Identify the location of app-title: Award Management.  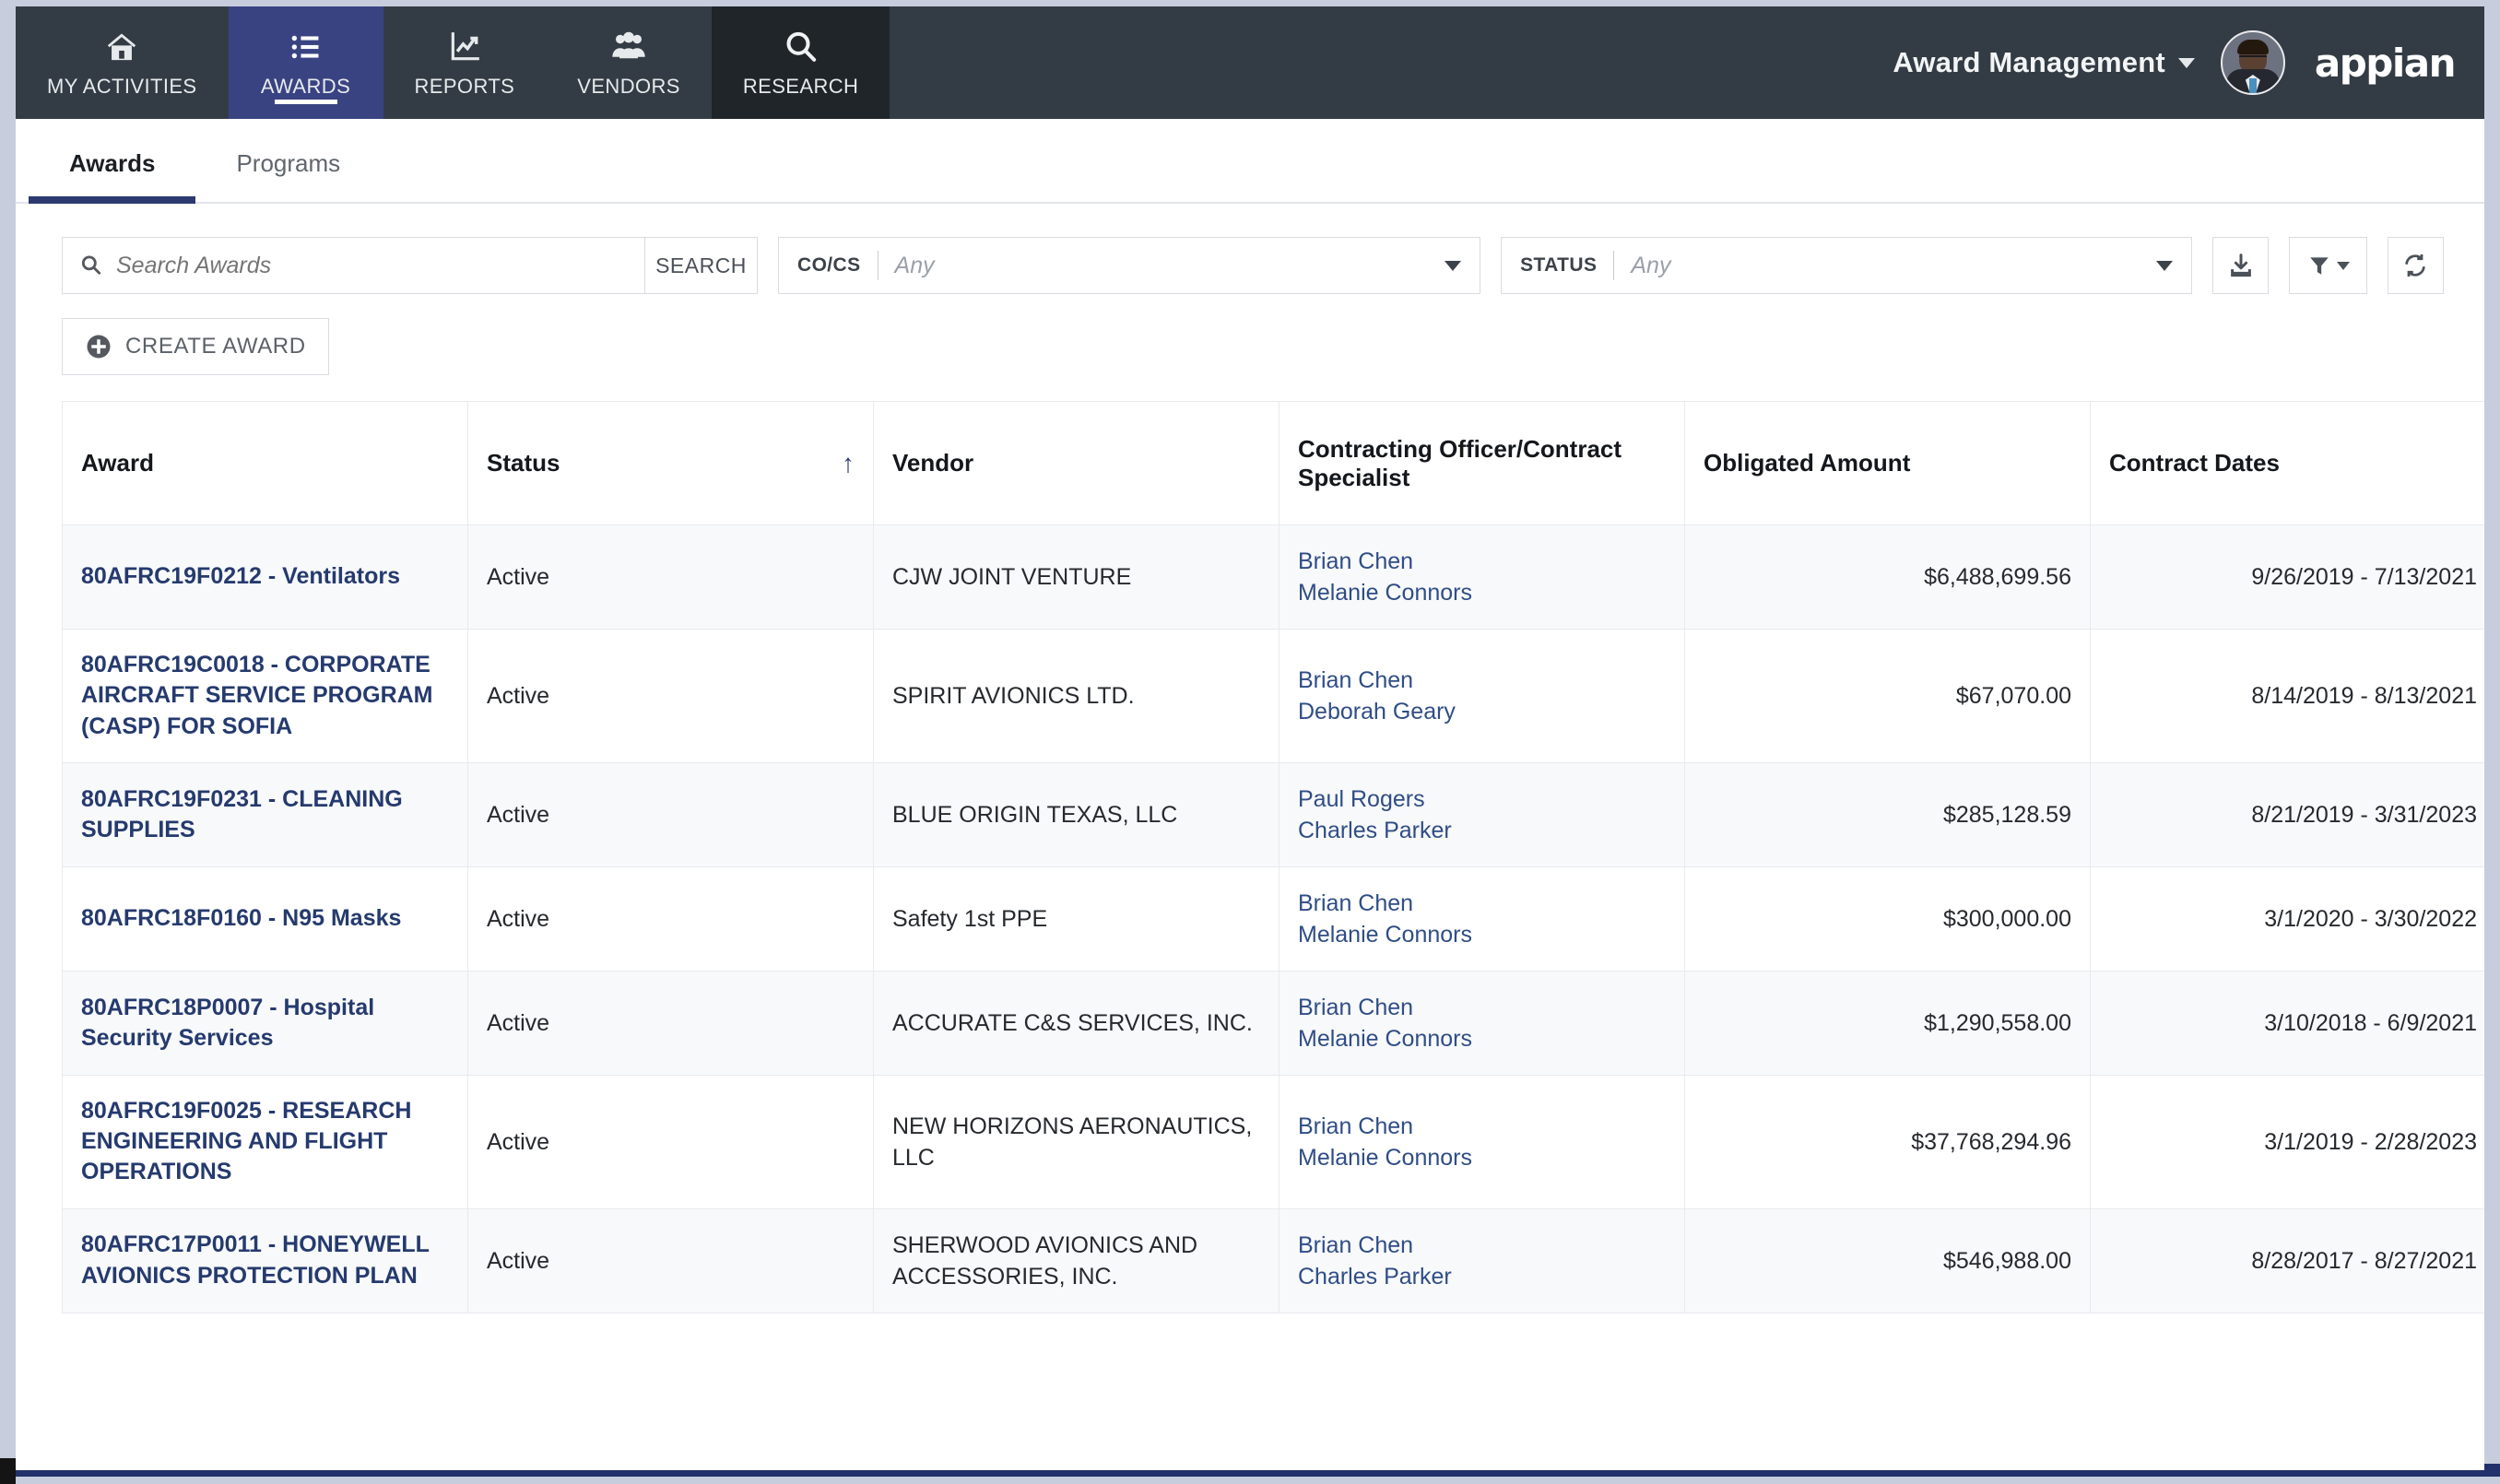
(2028, 63).